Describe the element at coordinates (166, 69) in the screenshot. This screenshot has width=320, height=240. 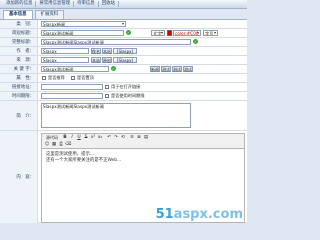
I see `keyword-button-2: 测试` at that location.